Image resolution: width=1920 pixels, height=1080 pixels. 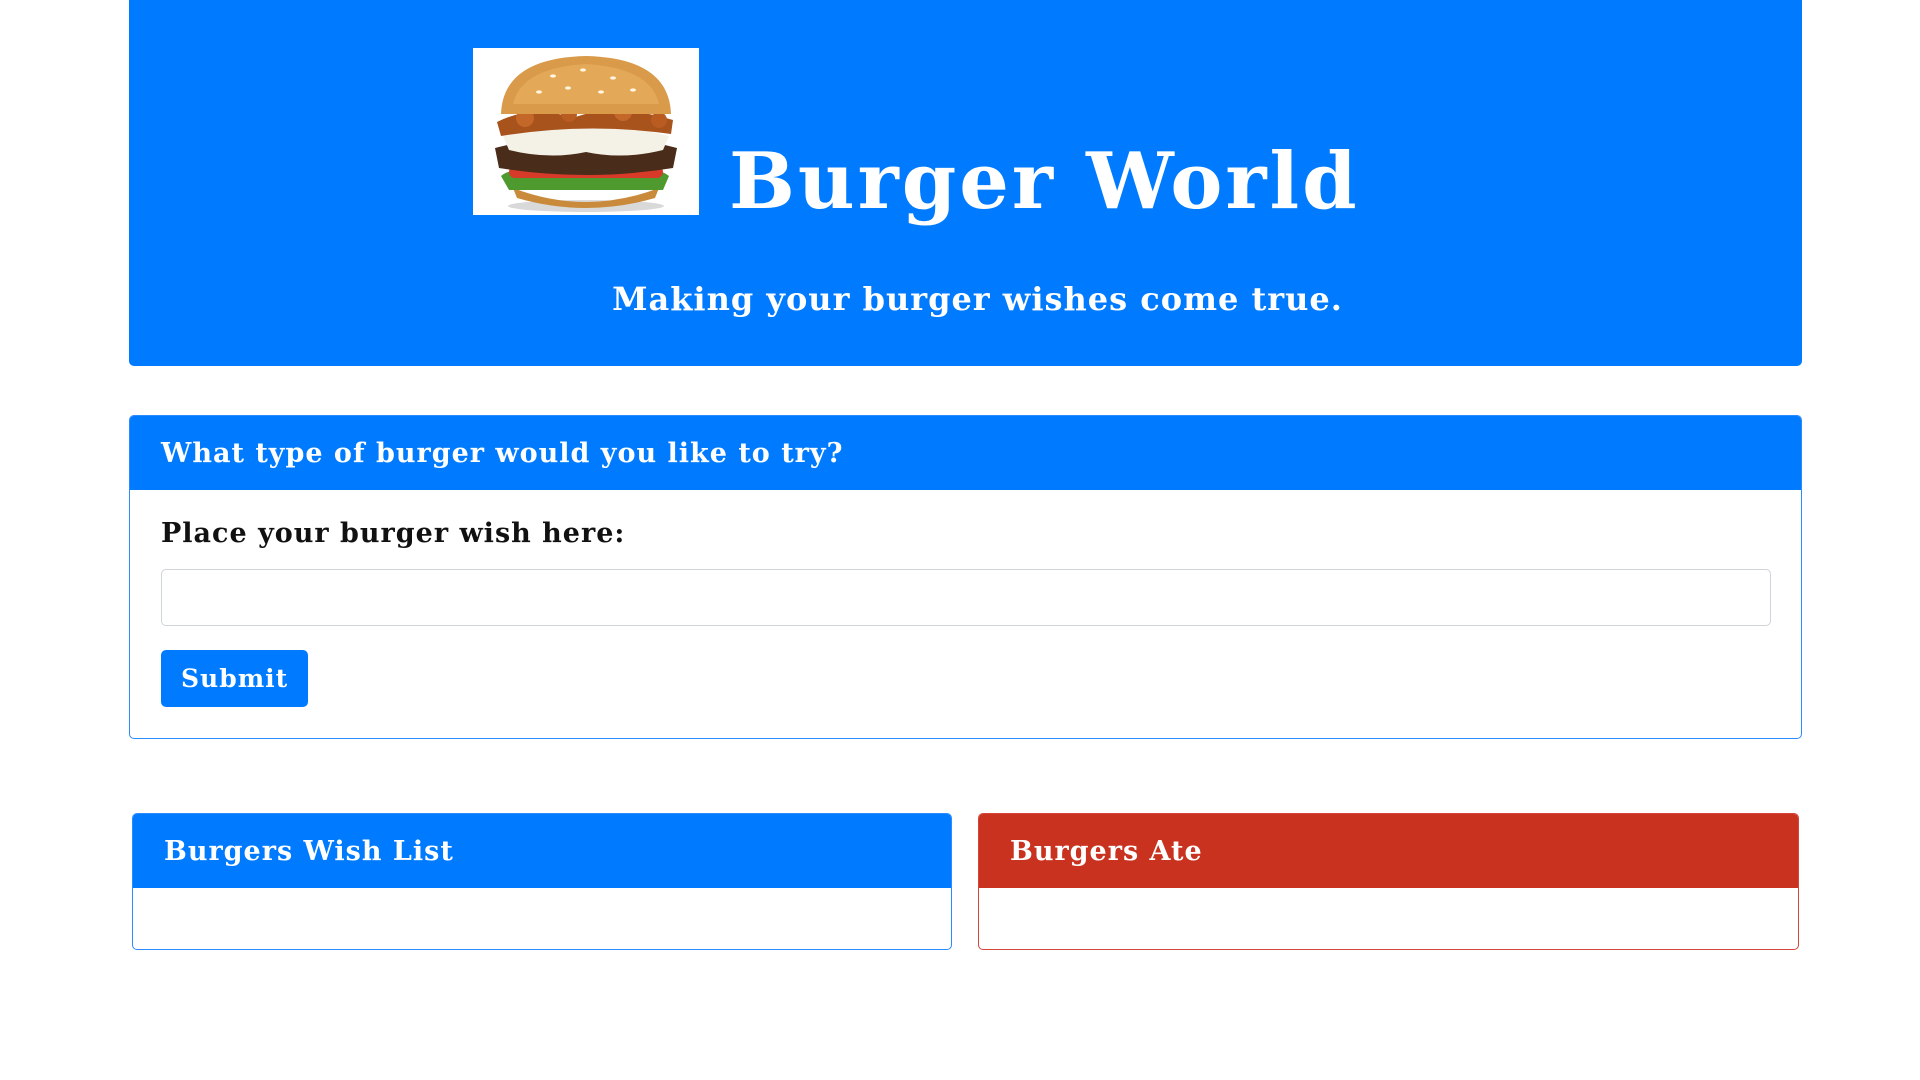 I want to click on site-tagline: Making your burger wishes come true., so click(x=977, y=299).